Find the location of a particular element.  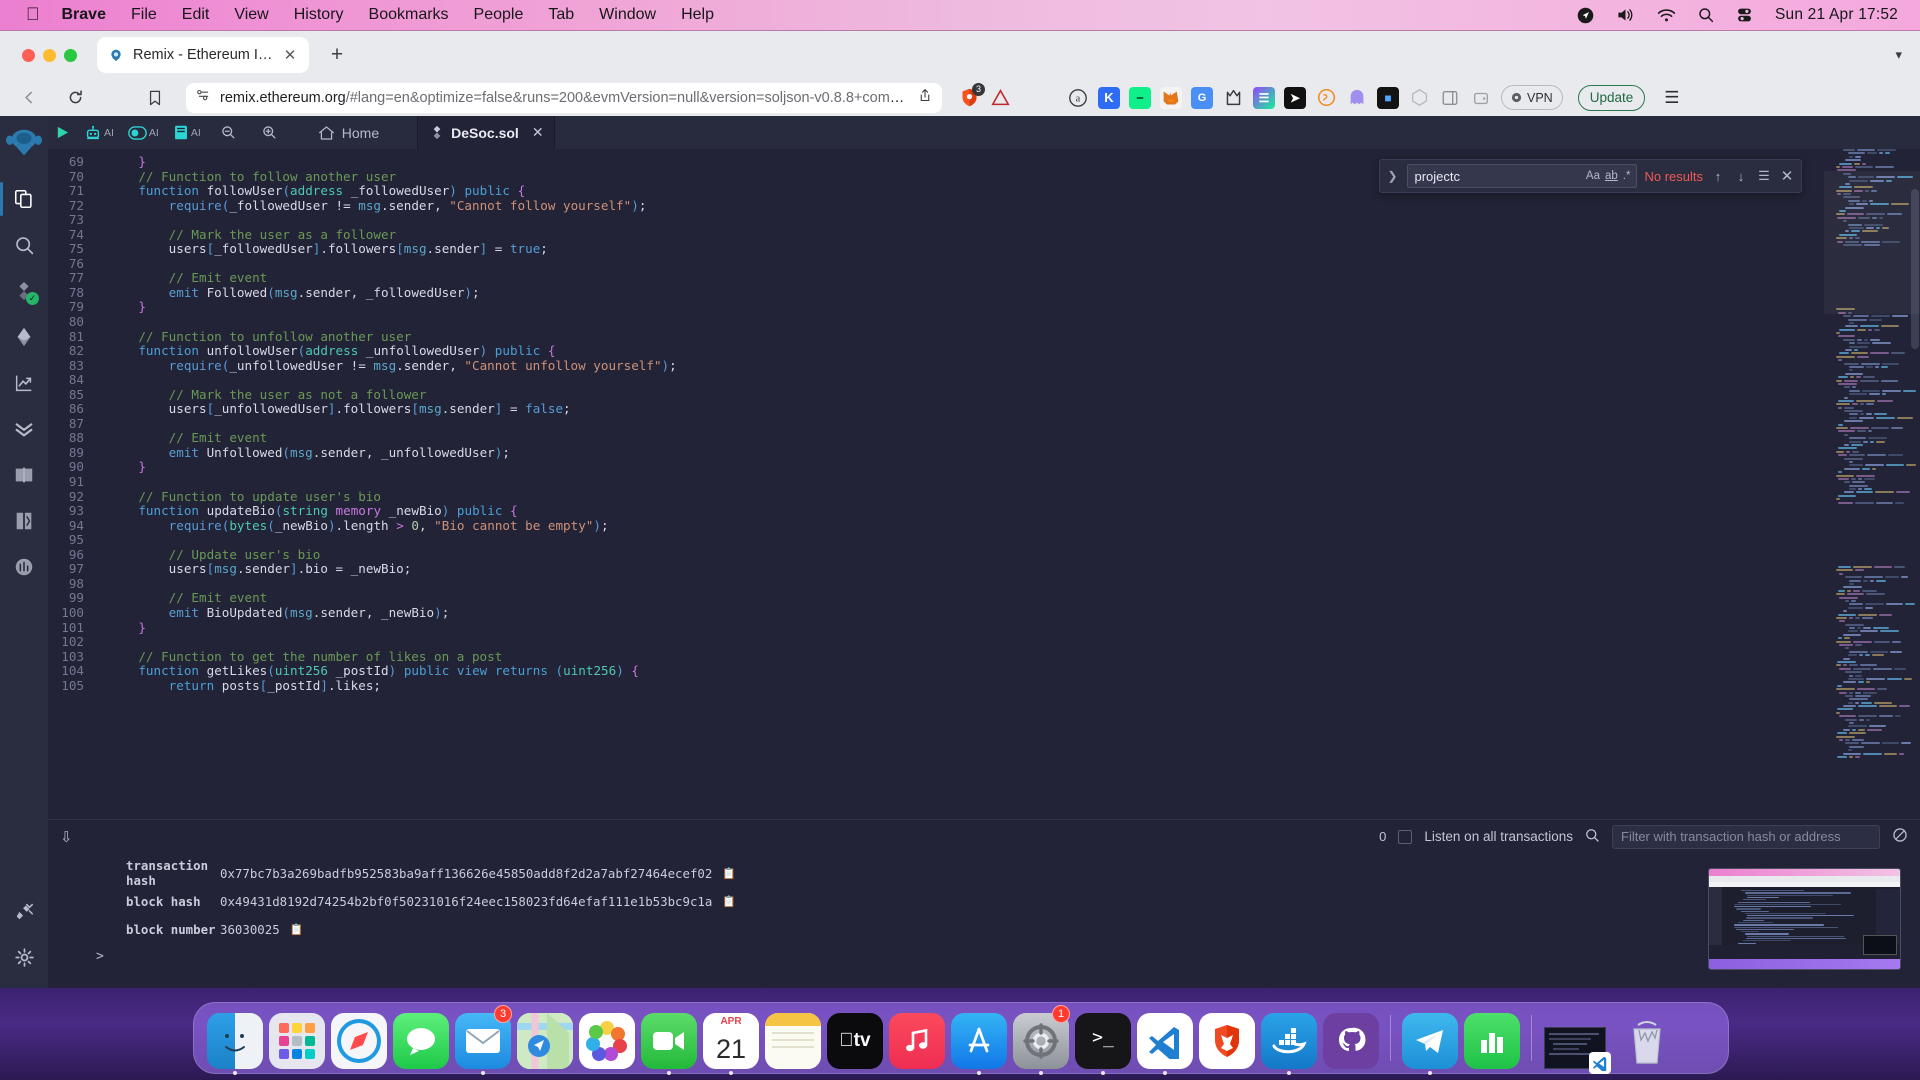

editor-minimap is located at coordinates (1872, 484).